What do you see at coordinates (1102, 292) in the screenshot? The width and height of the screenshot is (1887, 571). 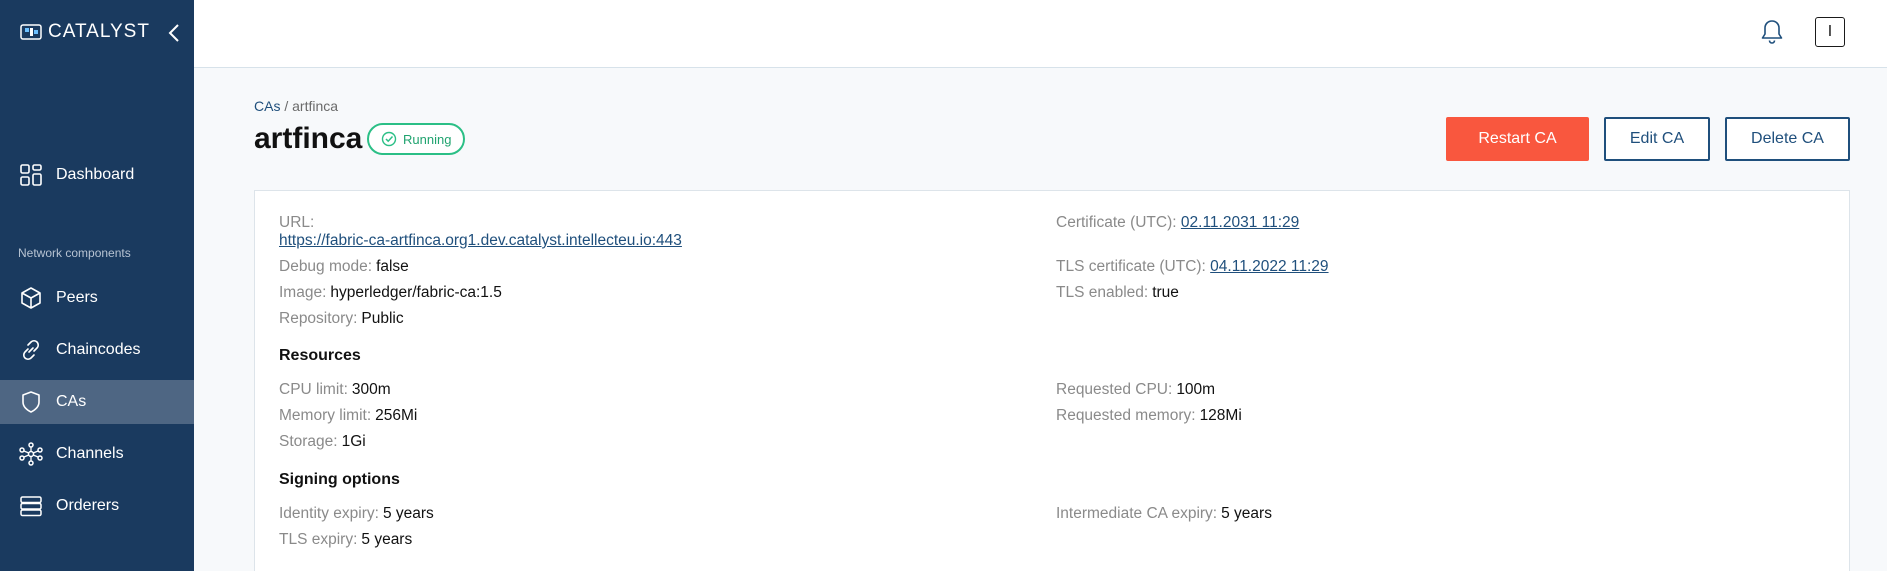 I see `tls-enabled-label: TLS enabled:` at bounding box center [1102, 292].